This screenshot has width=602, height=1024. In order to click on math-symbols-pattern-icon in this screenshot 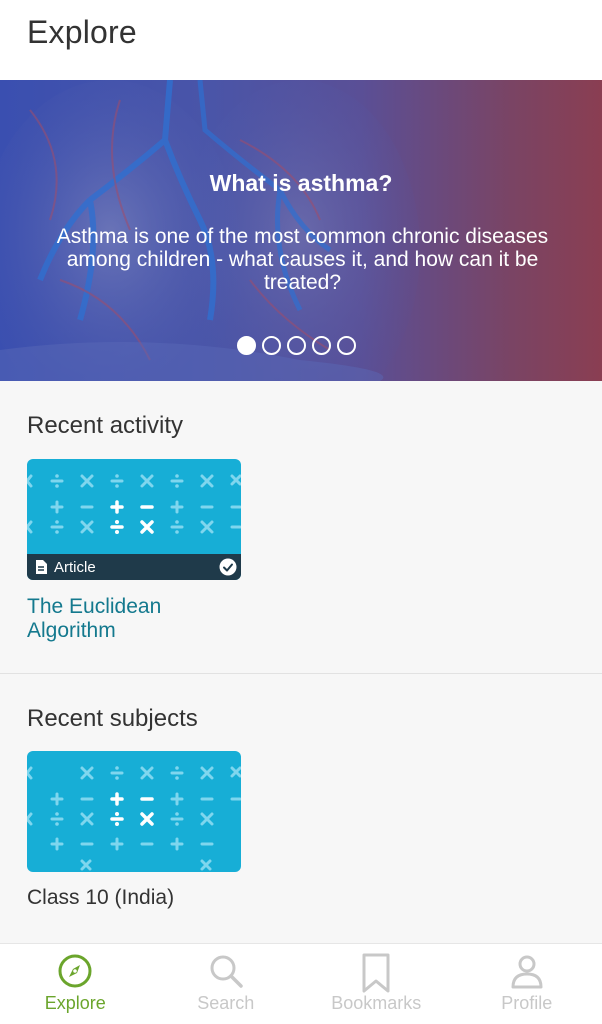, I will do `click(134, 811)`.